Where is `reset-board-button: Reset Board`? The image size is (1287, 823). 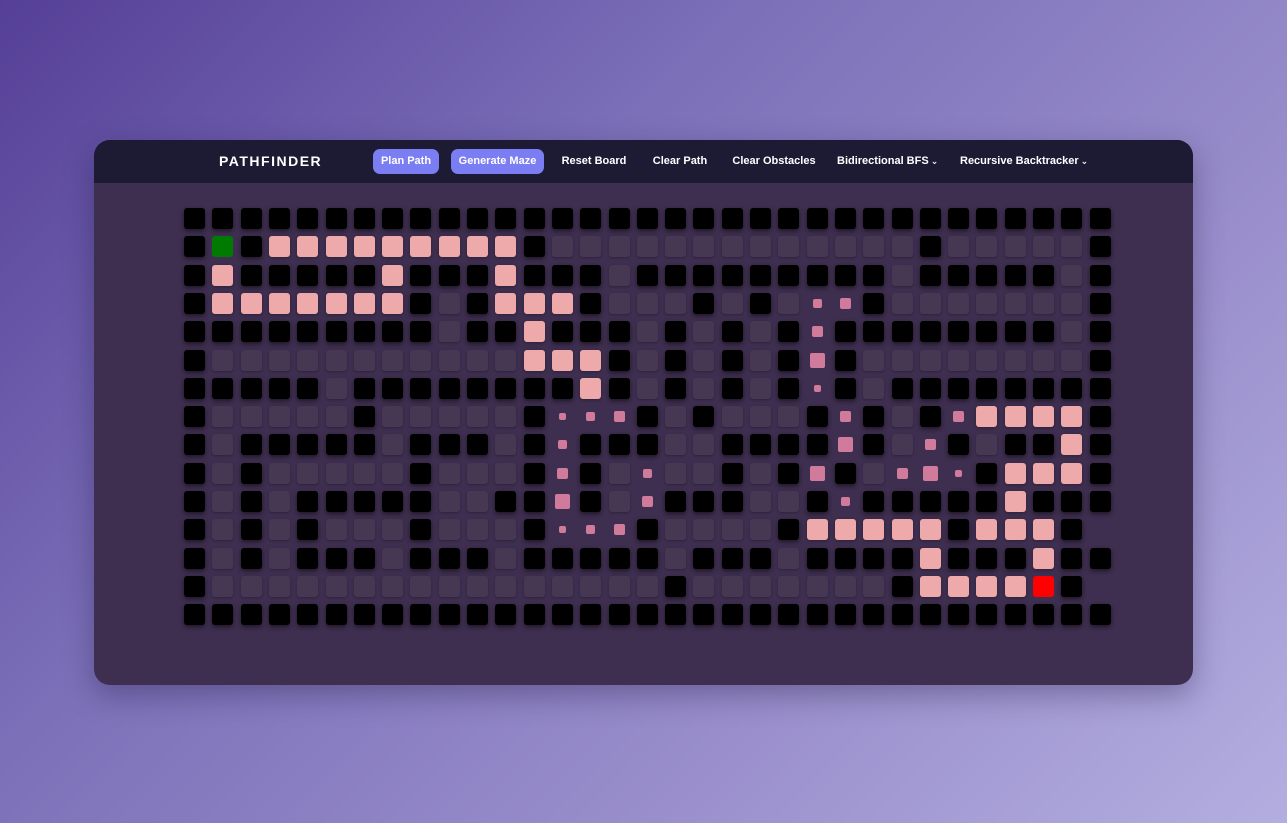 reset-board-button: Reset Board is located at coordinates (594, 161).